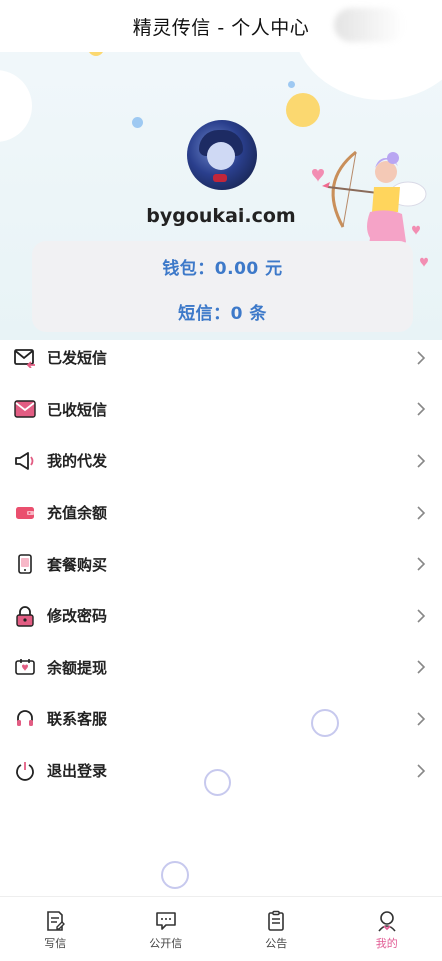 The width and height of the screenshot is (442, 961). I want to click on bottom-tab-bar: 写信 公开信 公告 我的, so click(221, 928).